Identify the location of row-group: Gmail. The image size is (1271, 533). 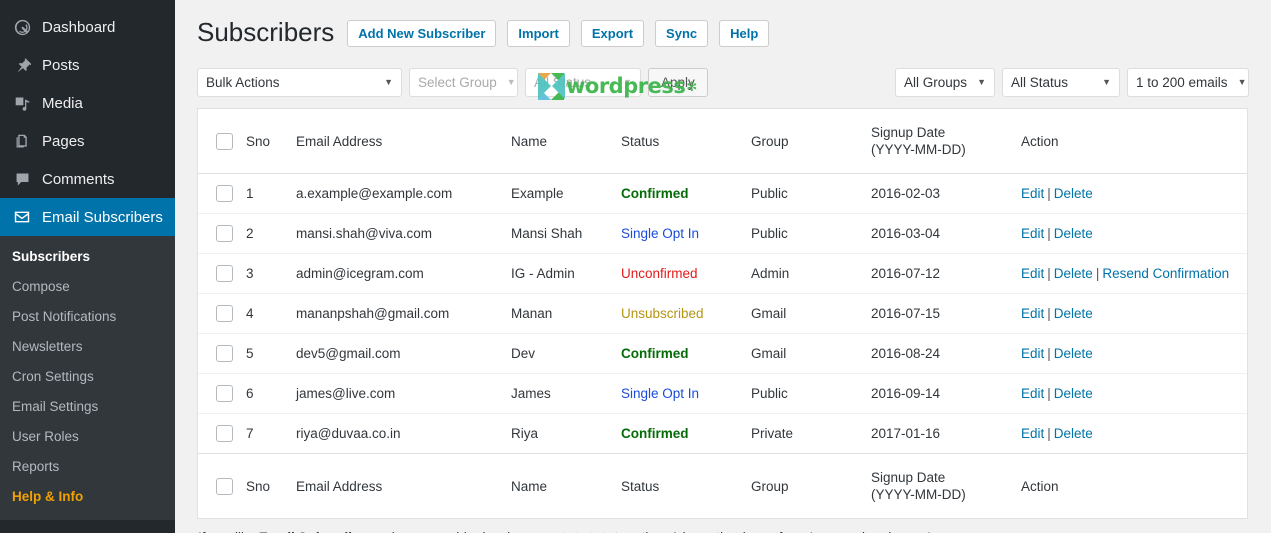
(769, 313).